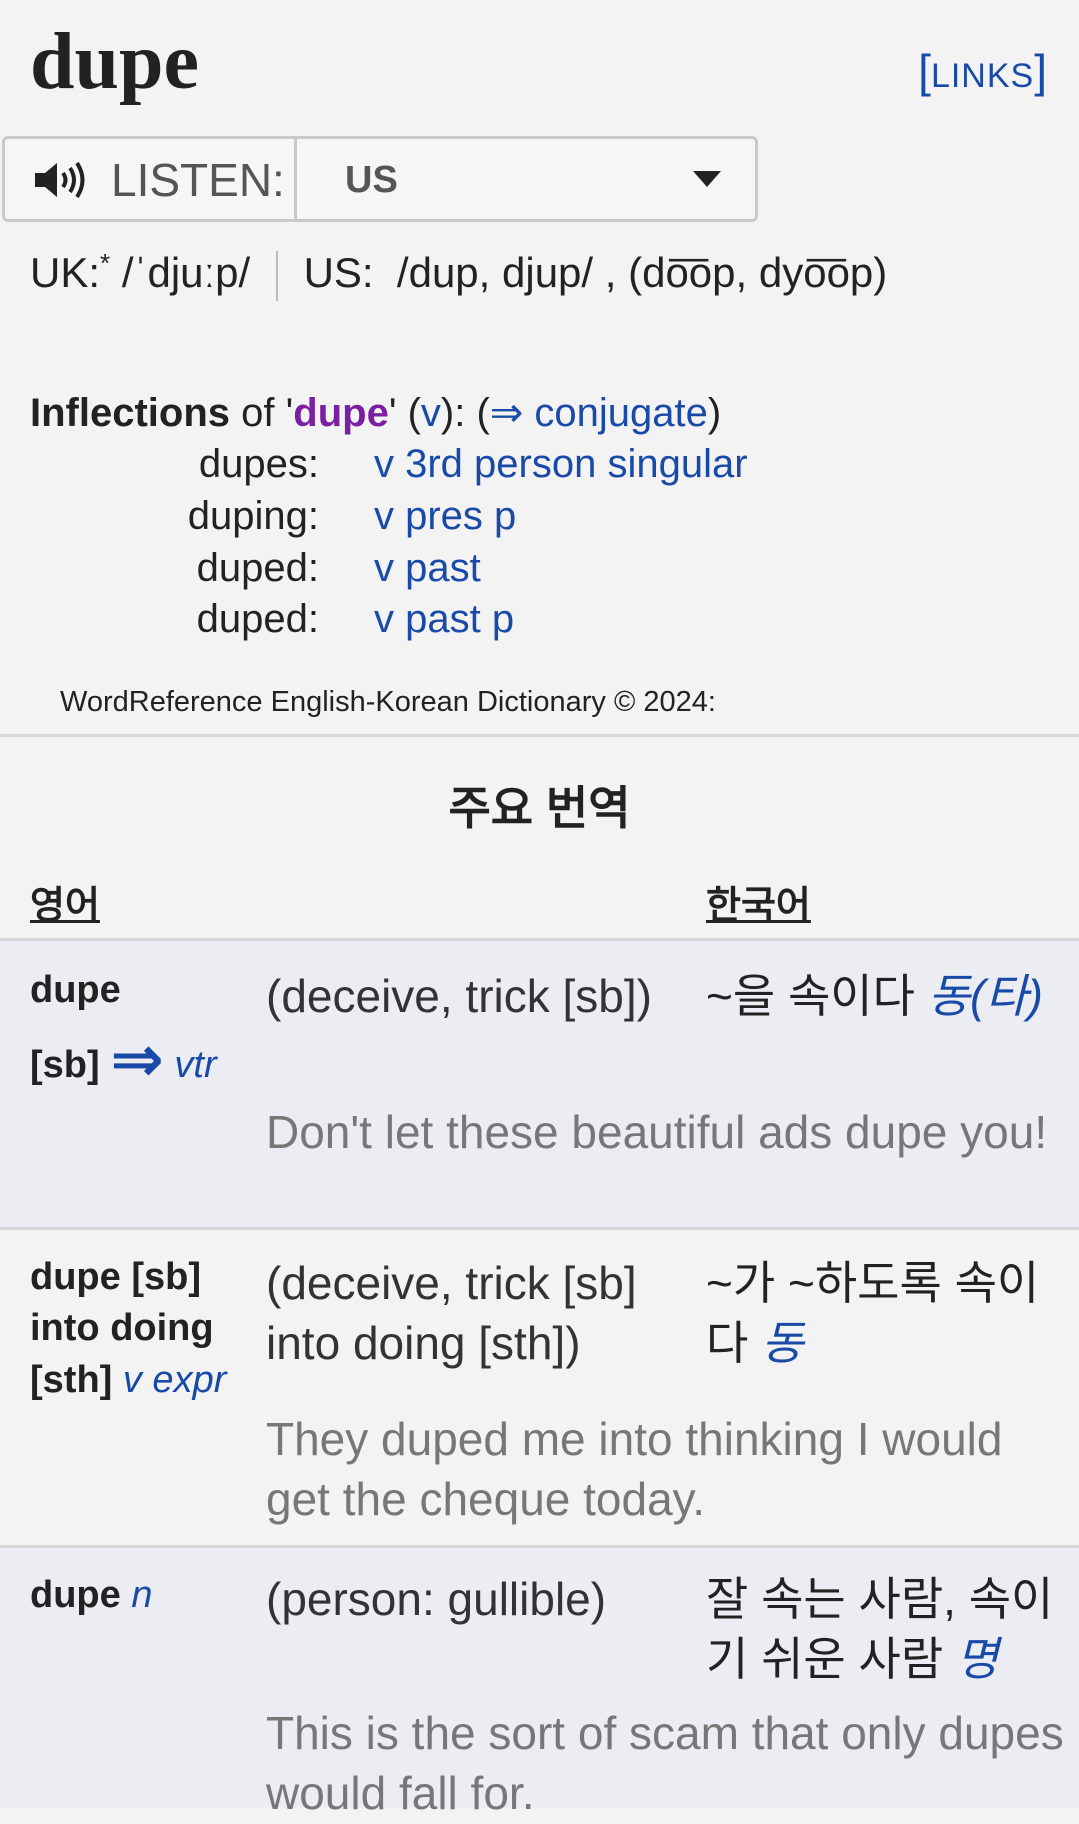 This screenshot has width=1079, height=1824. Describe the element at coordinates (371, 180) in the screenshot. I see `accent-selected-value: US` at that location.